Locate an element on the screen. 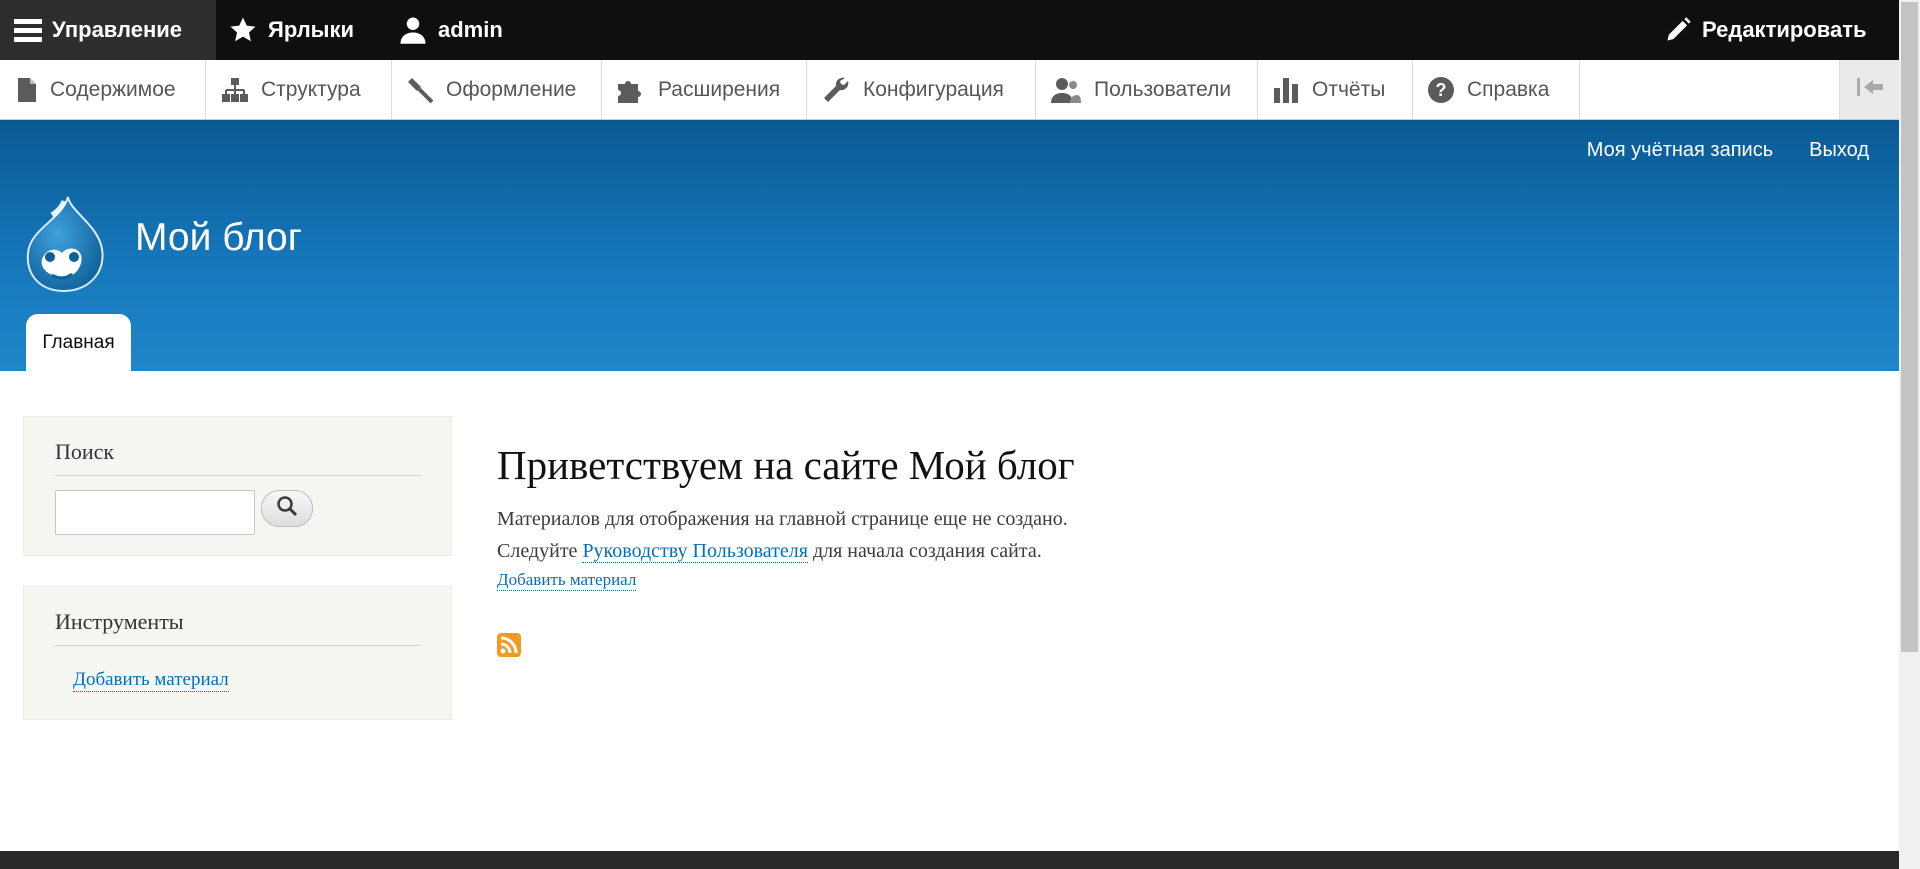 The height and width of the screenshot is (869, 1920). site-footer is located at coordinates (949, 860).